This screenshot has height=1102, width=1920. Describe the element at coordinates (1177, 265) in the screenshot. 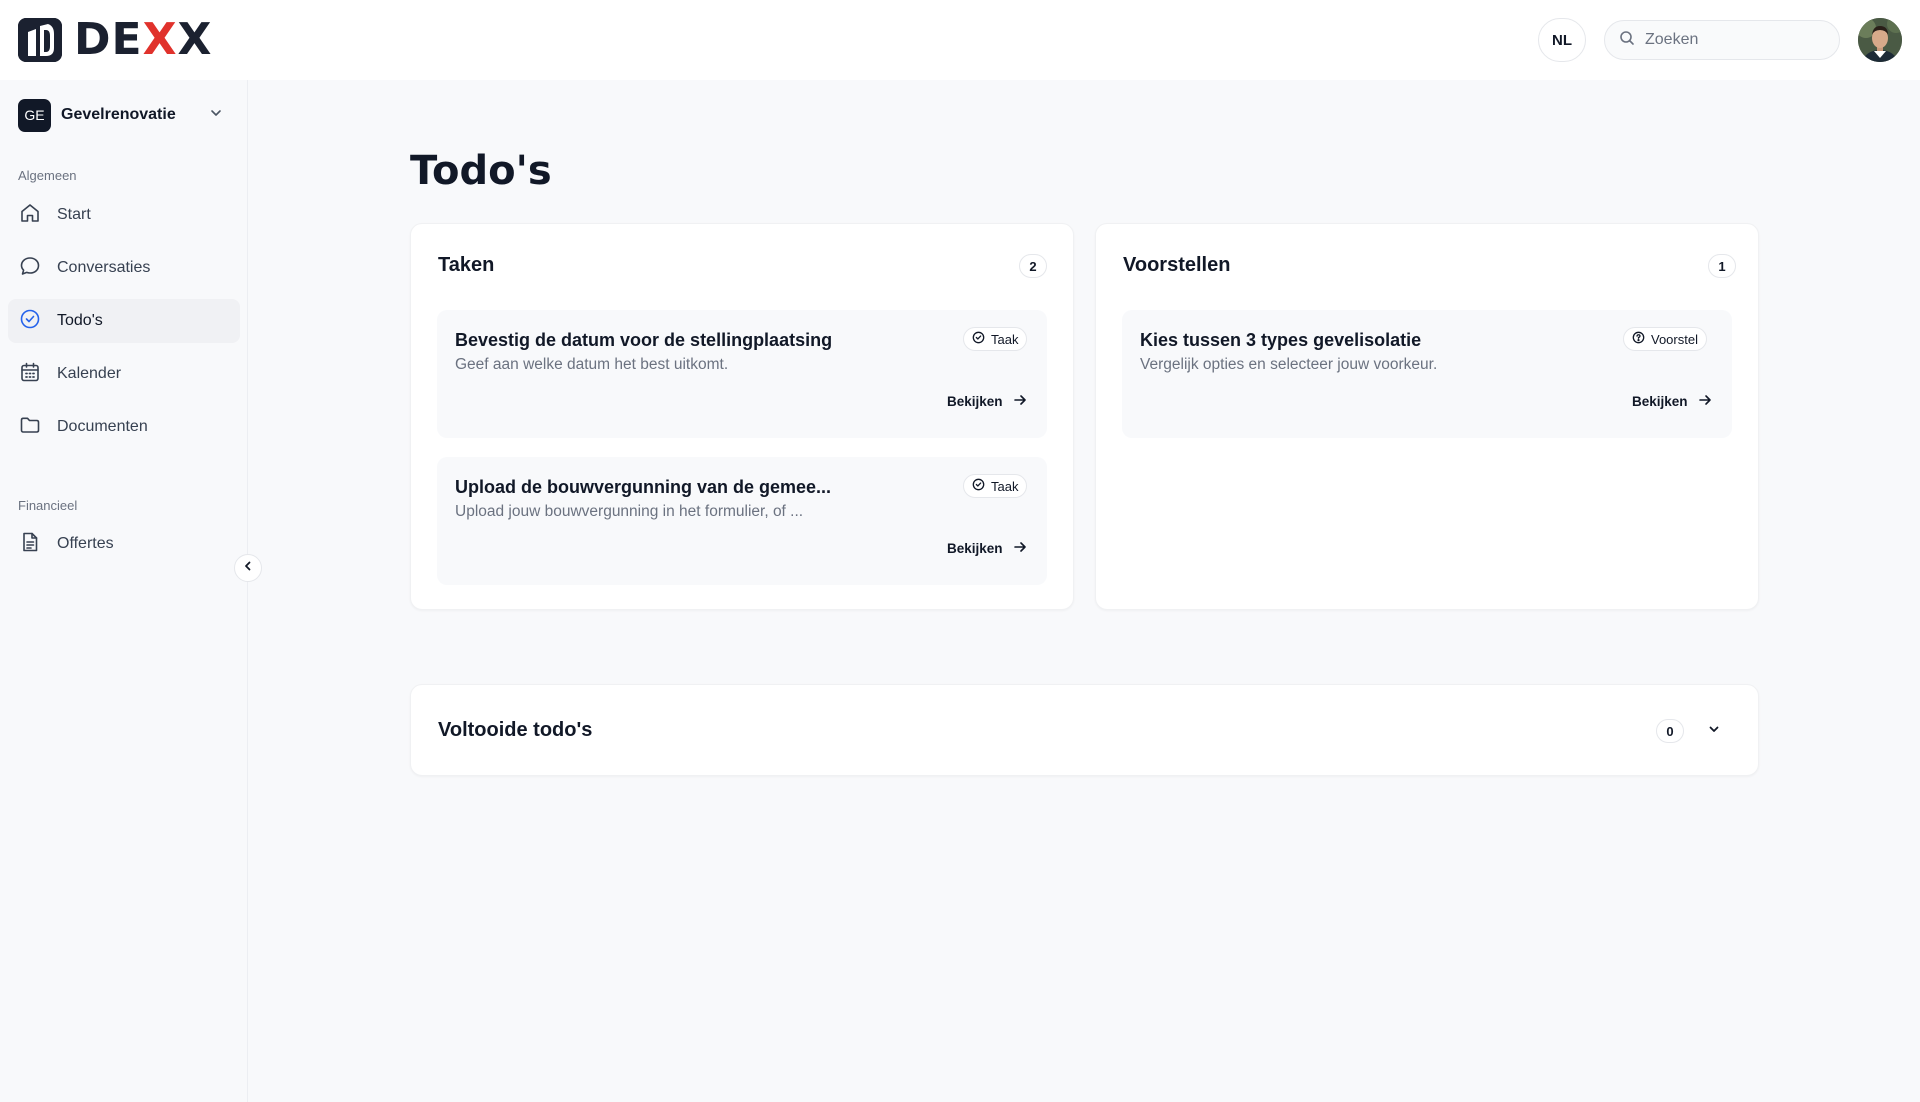

I see `proposals-panel-title: Voorstellen` at that location.